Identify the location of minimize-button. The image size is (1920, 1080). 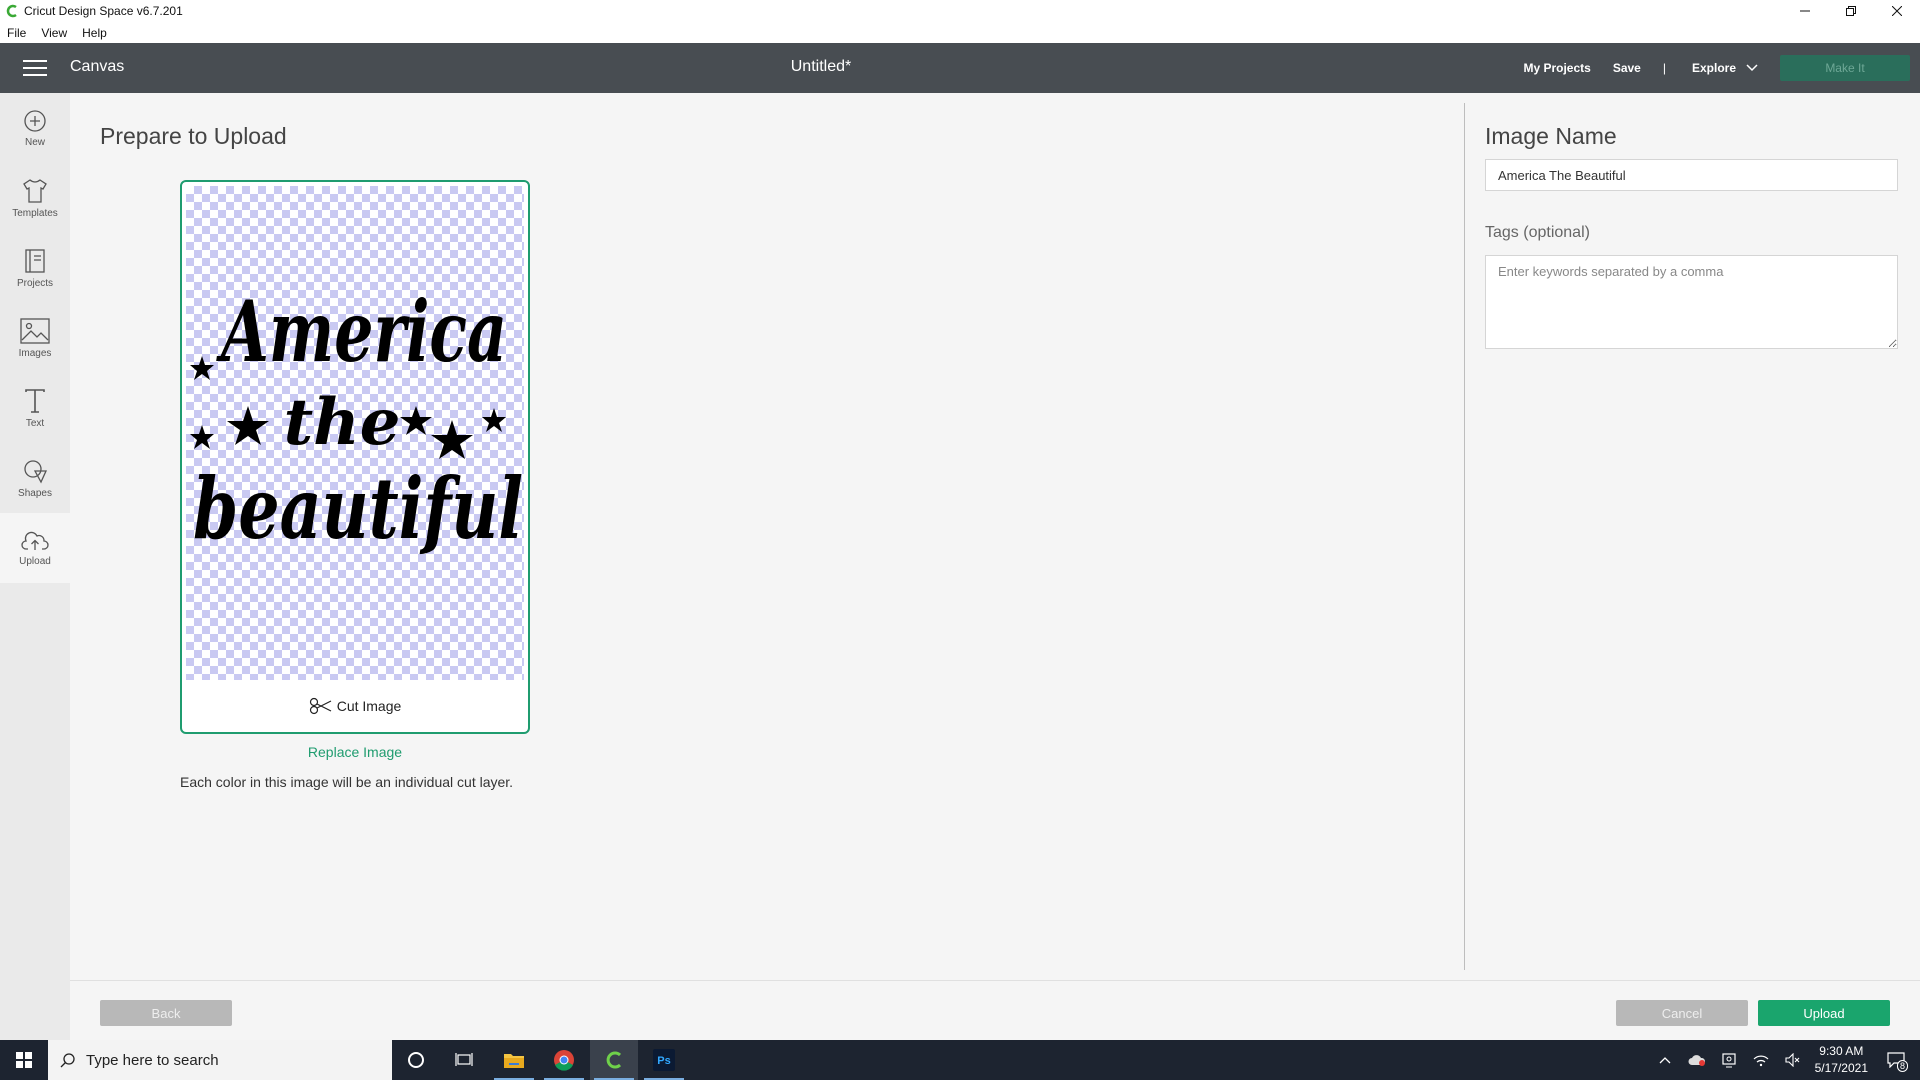
(1805, 11).